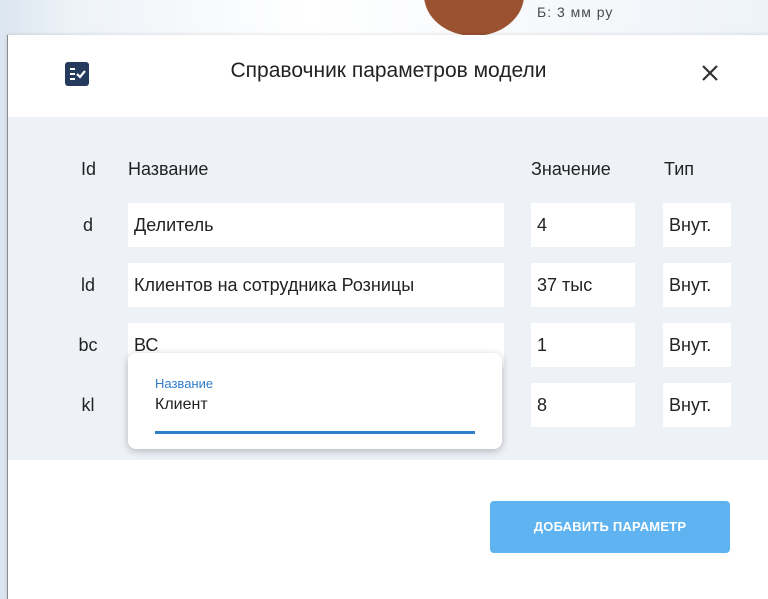 The image size is (768, 599). I want to click on header-id: Id, so click(89, 169).